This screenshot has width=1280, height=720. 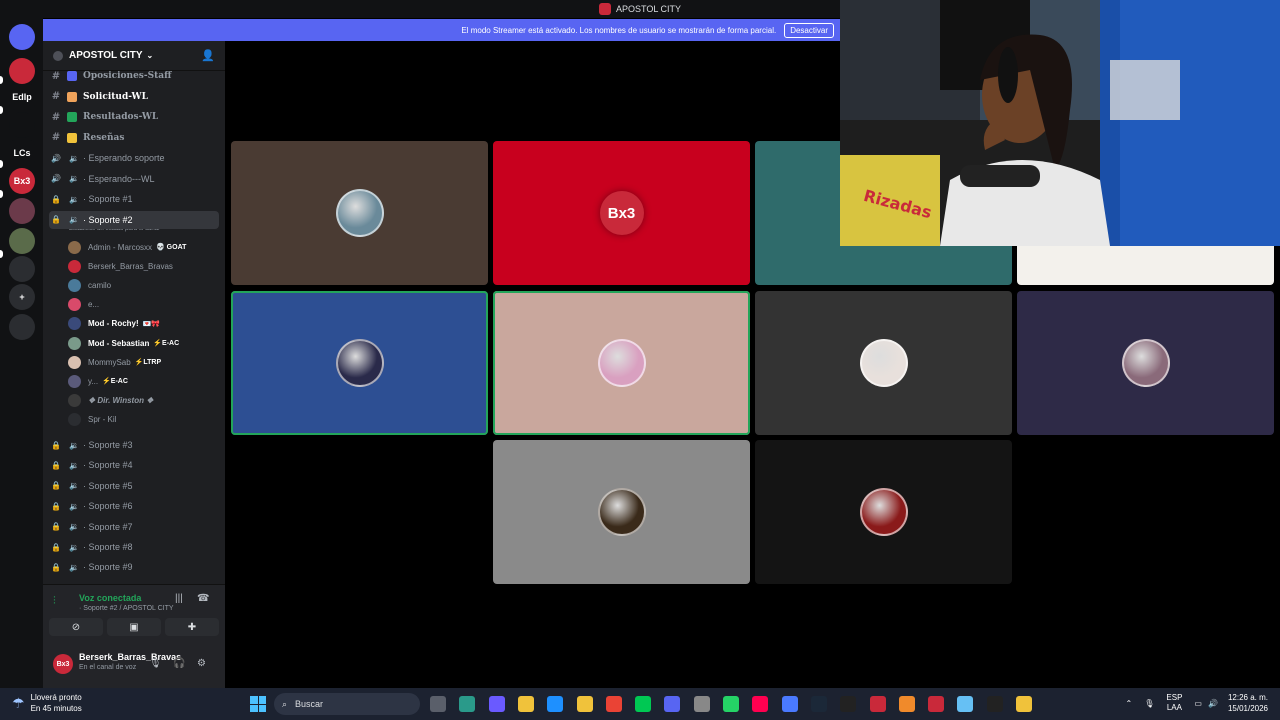 I want to click on voice-member: Spr - Kil, so click(x=143, y=420).